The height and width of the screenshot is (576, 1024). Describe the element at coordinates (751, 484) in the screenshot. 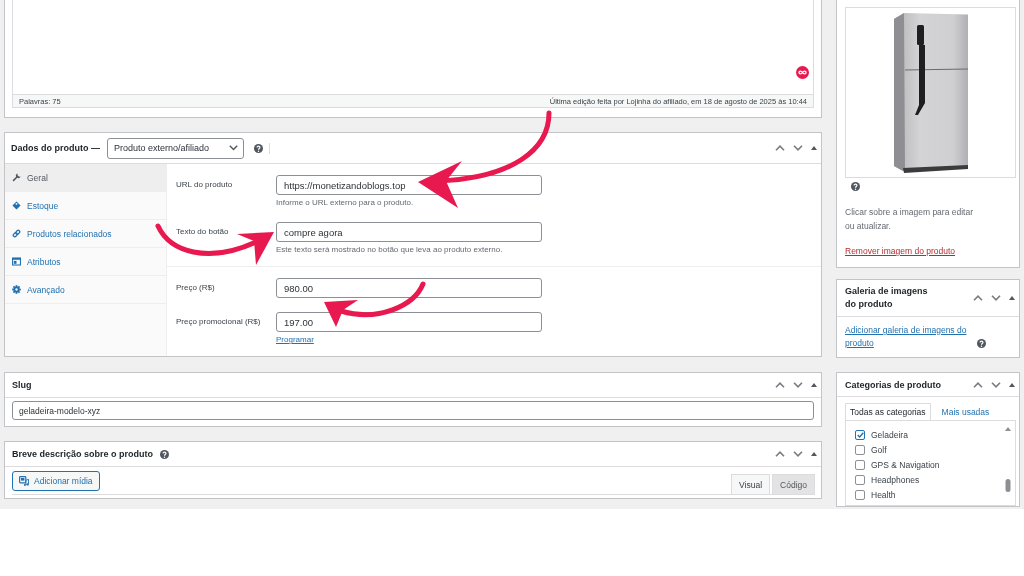

I see `editor-tab: Visual` at that location.